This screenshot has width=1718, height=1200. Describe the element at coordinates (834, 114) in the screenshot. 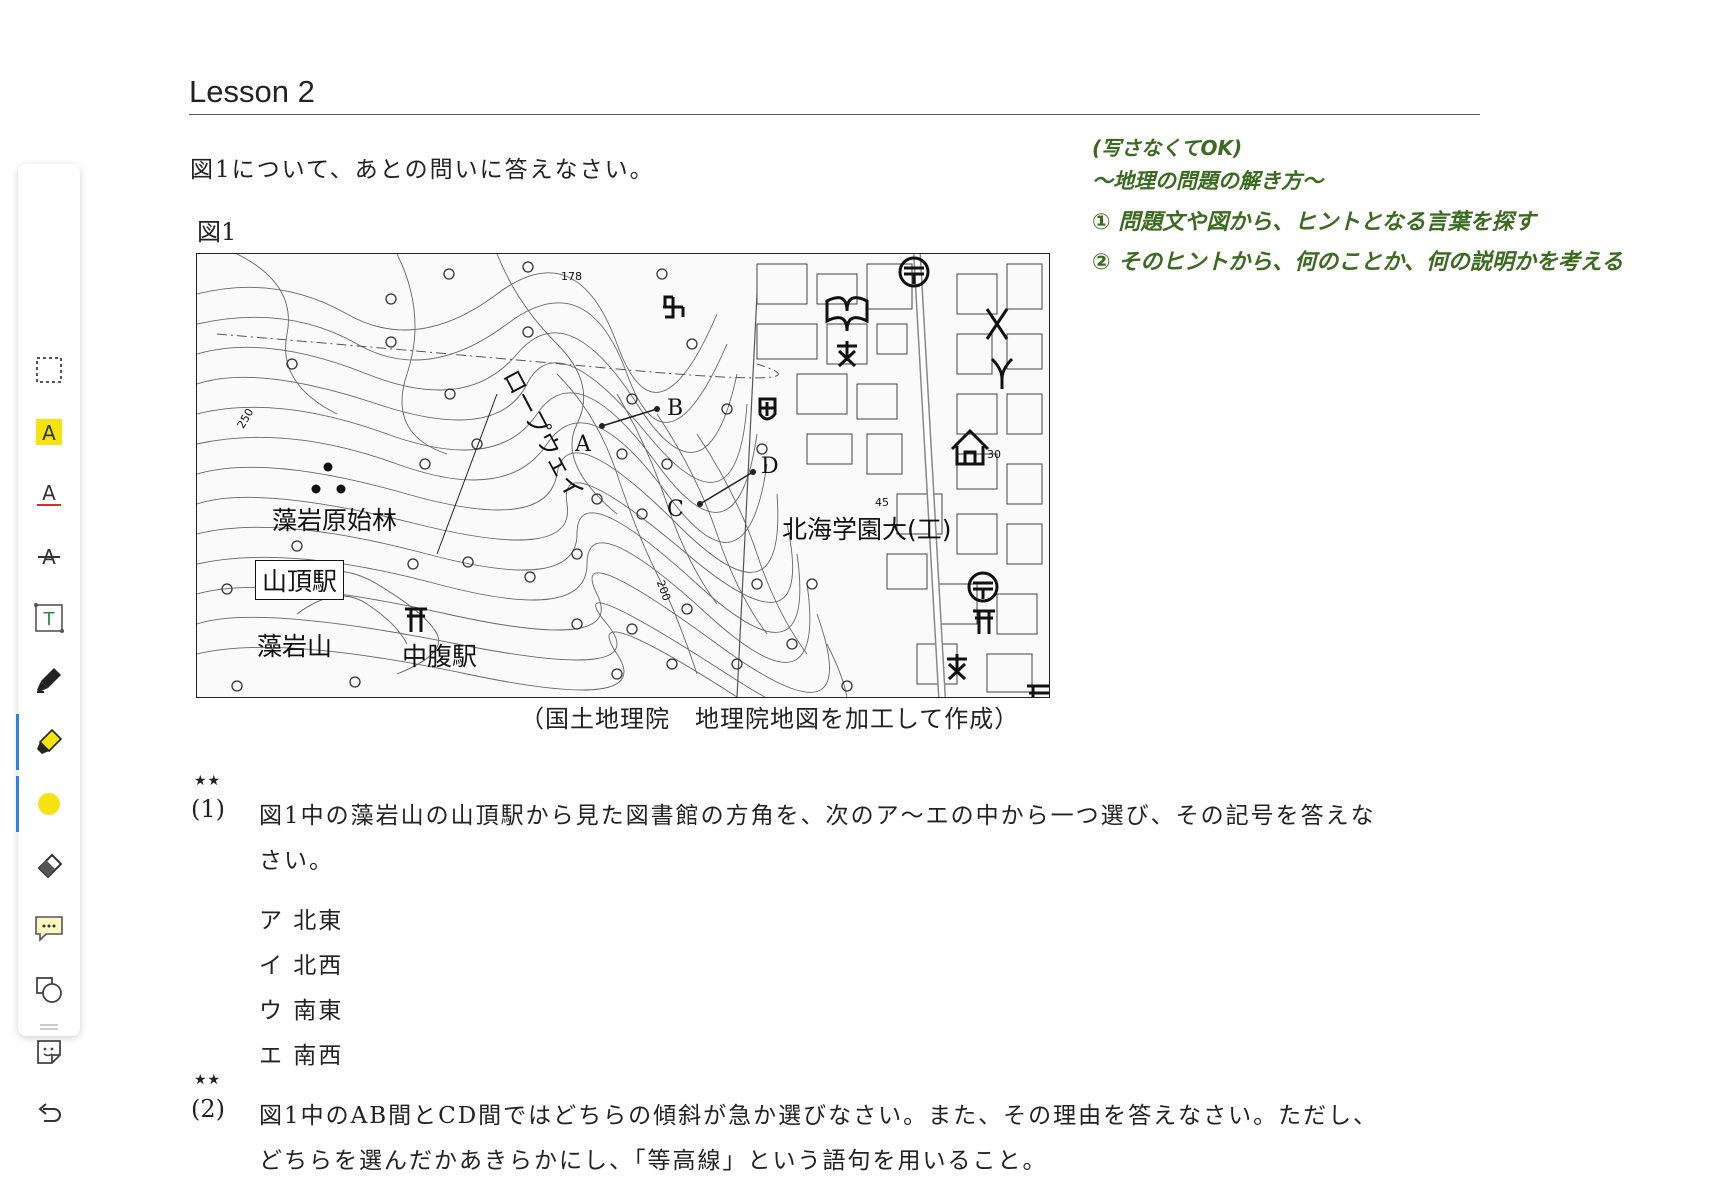

I see `title-divider` at that location.